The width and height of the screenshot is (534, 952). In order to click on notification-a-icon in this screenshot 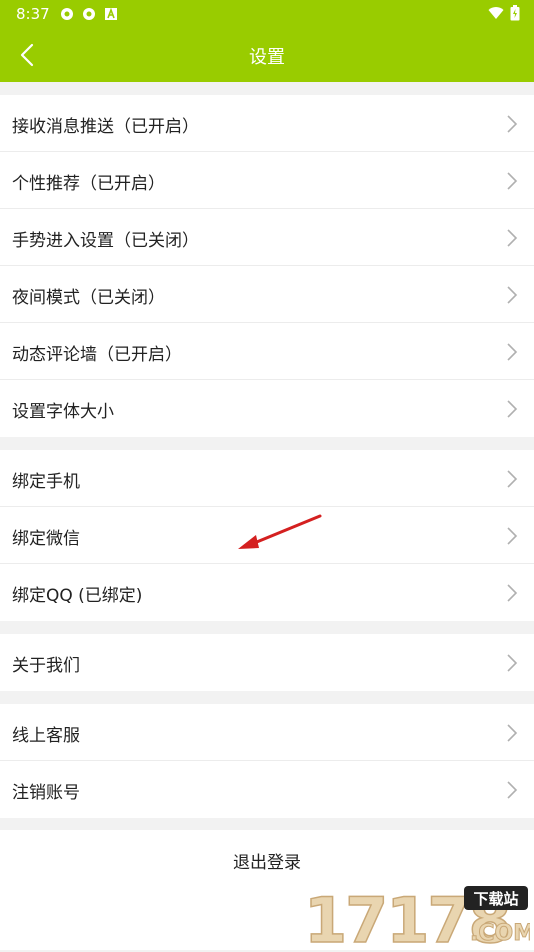, I will do `click(111, 13)`.